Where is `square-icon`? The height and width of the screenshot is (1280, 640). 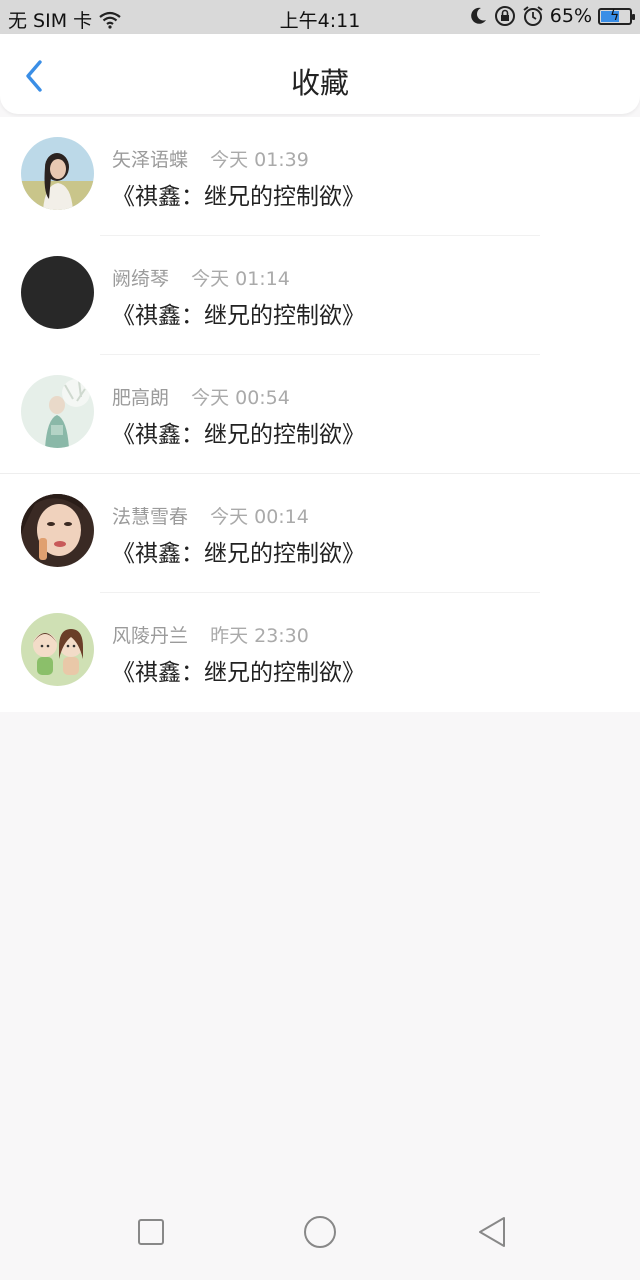
square-icon is located at coordinates (151, 1232).